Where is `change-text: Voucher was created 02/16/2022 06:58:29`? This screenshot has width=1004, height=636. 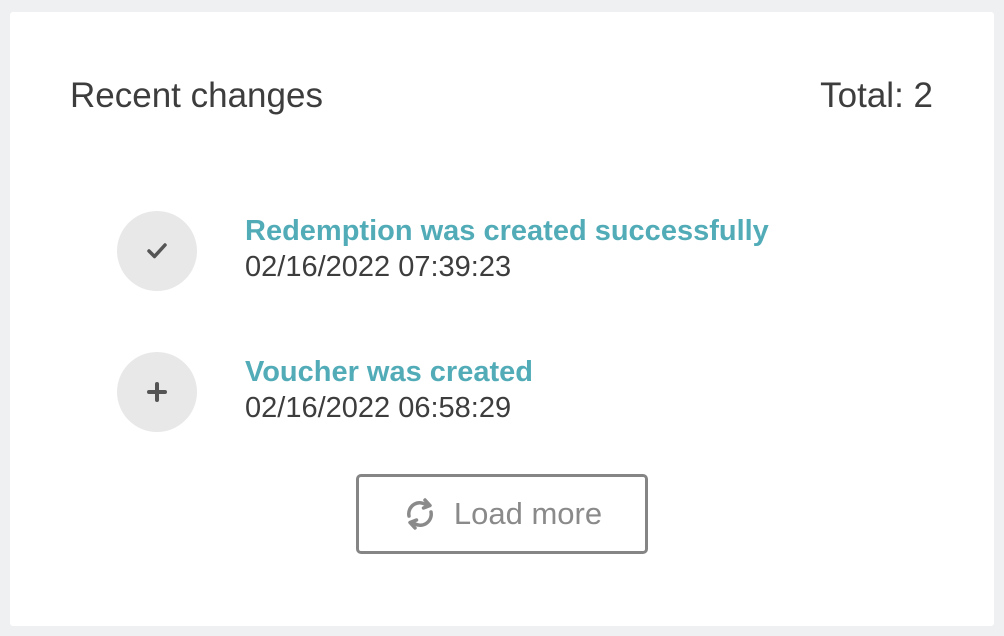 change-text: Voucher was created 02/16/2022 06:58:29 is located at coordinates (389, 390).